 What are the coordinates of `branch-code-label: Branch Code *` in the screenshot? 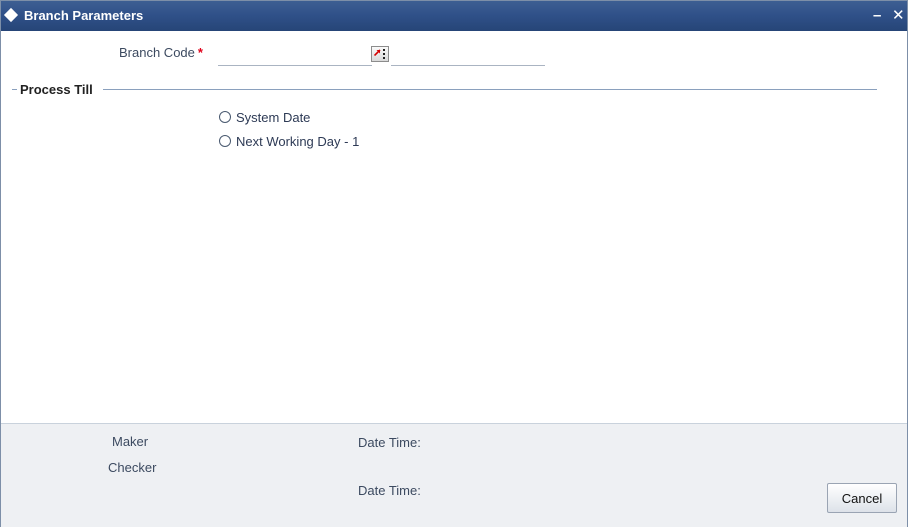 It's located at (161, 52).